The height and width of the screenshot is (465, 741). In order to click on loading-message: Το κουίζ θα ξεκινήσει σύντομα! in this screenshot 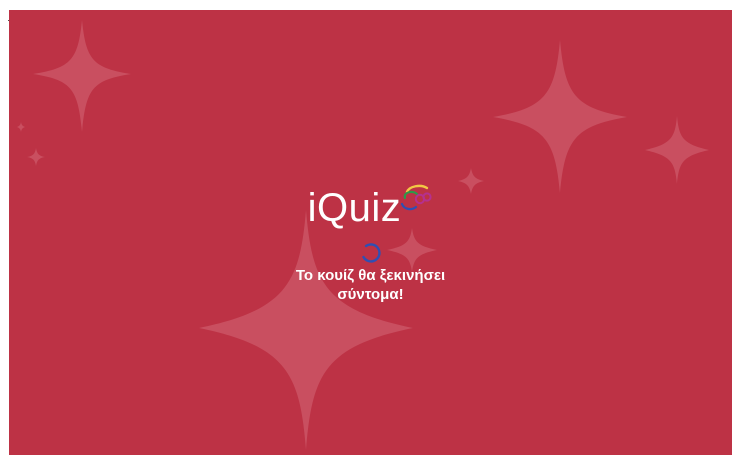, I will do `click(370, 285)`.